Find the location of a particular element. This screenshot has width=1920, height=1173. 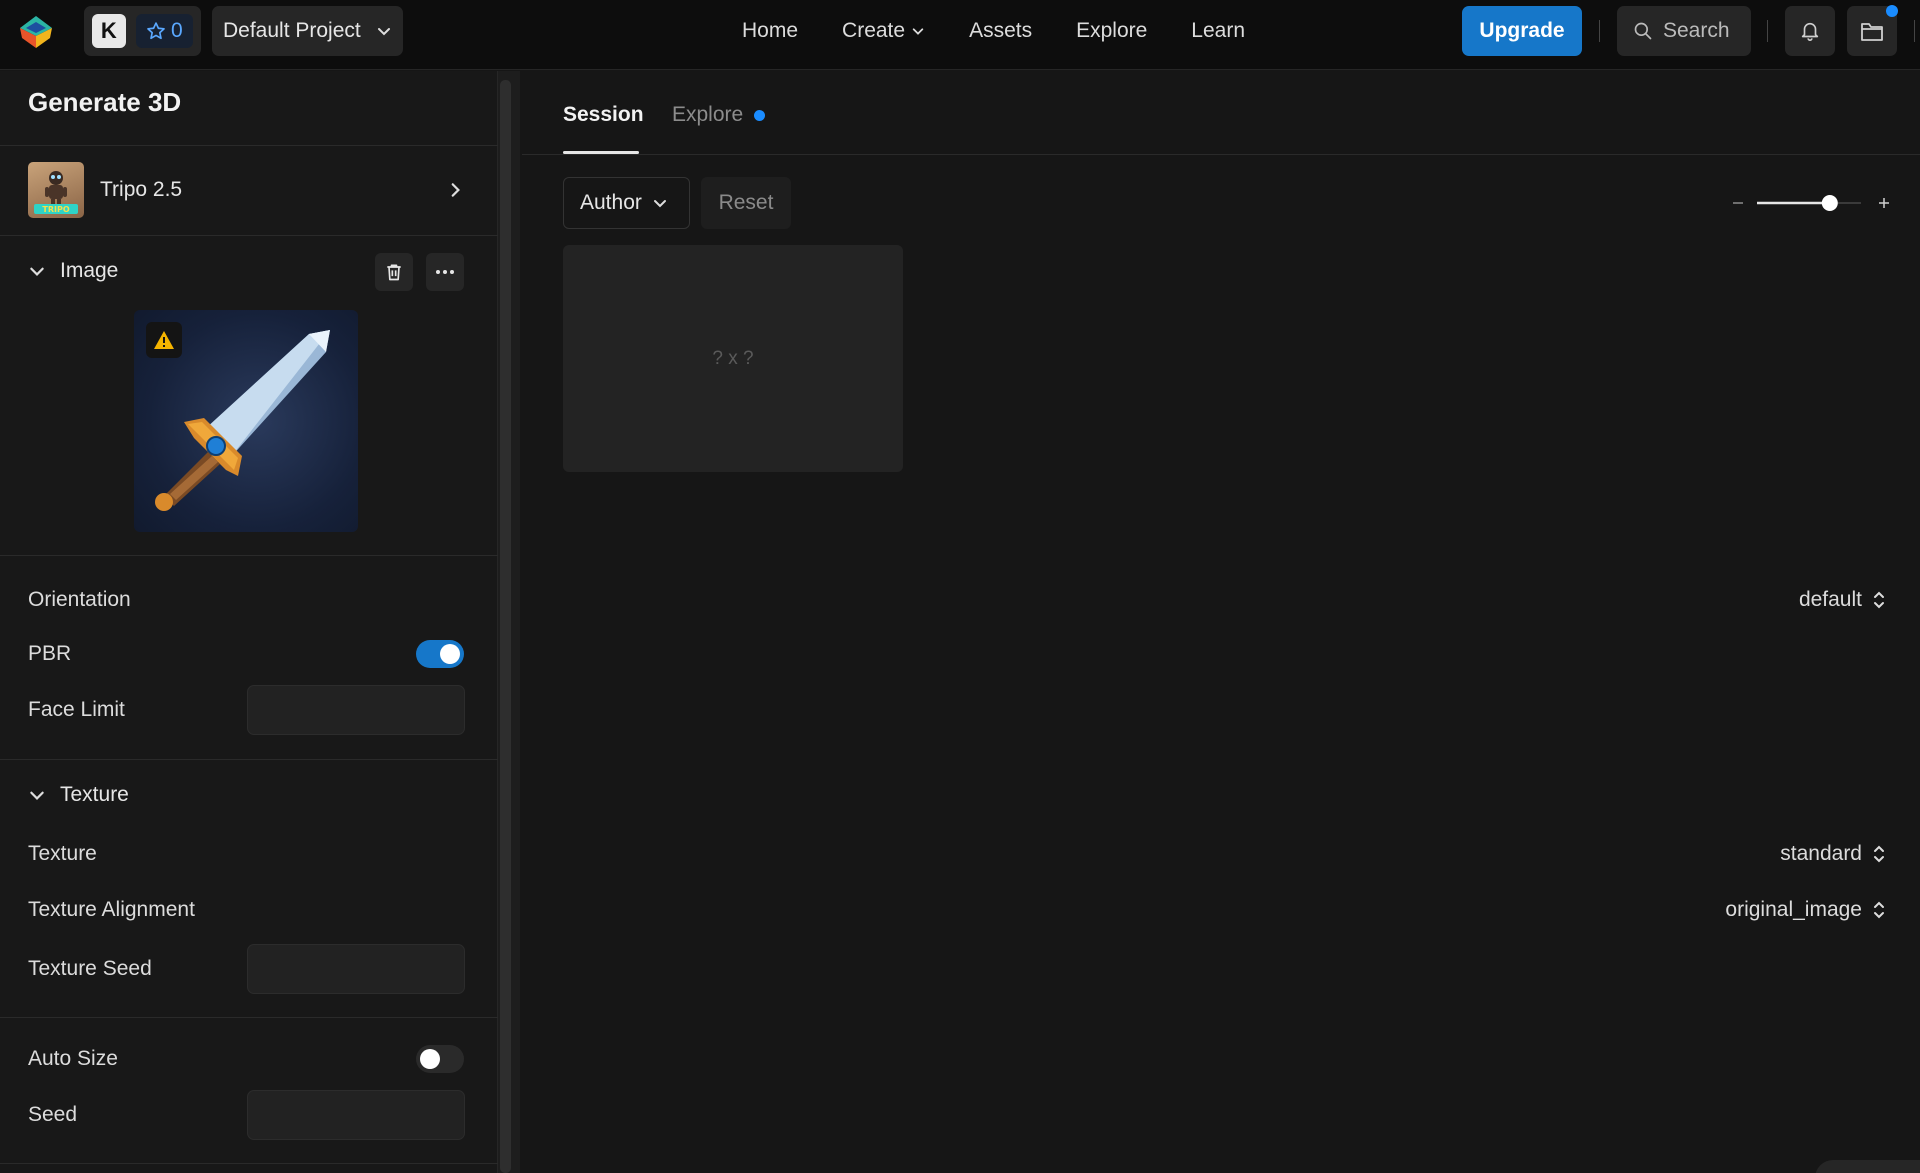

bell-icon is located at coordinates (1810, 31).